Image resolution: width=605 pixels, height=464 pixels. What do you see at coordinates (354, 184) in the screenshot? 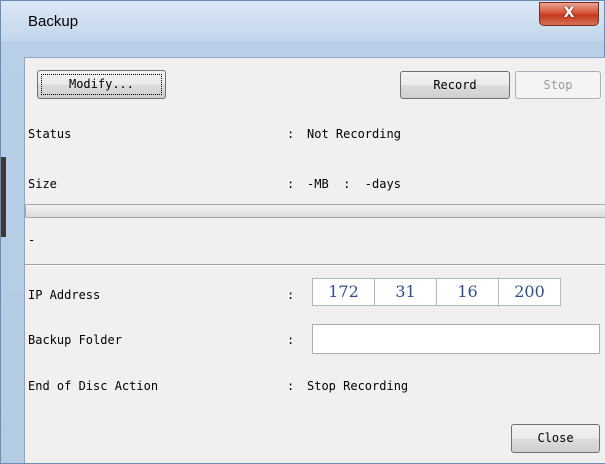
I see `size-value: -MB : -days` at bounding box center [354, 184].